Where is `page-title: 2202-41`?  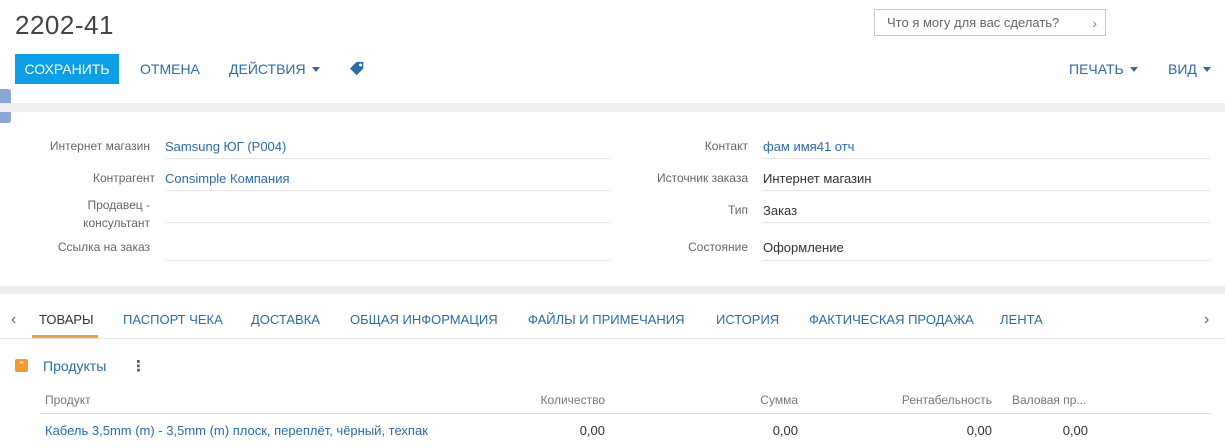 page-title: 2202-41 is located at coordinates (64, 25).